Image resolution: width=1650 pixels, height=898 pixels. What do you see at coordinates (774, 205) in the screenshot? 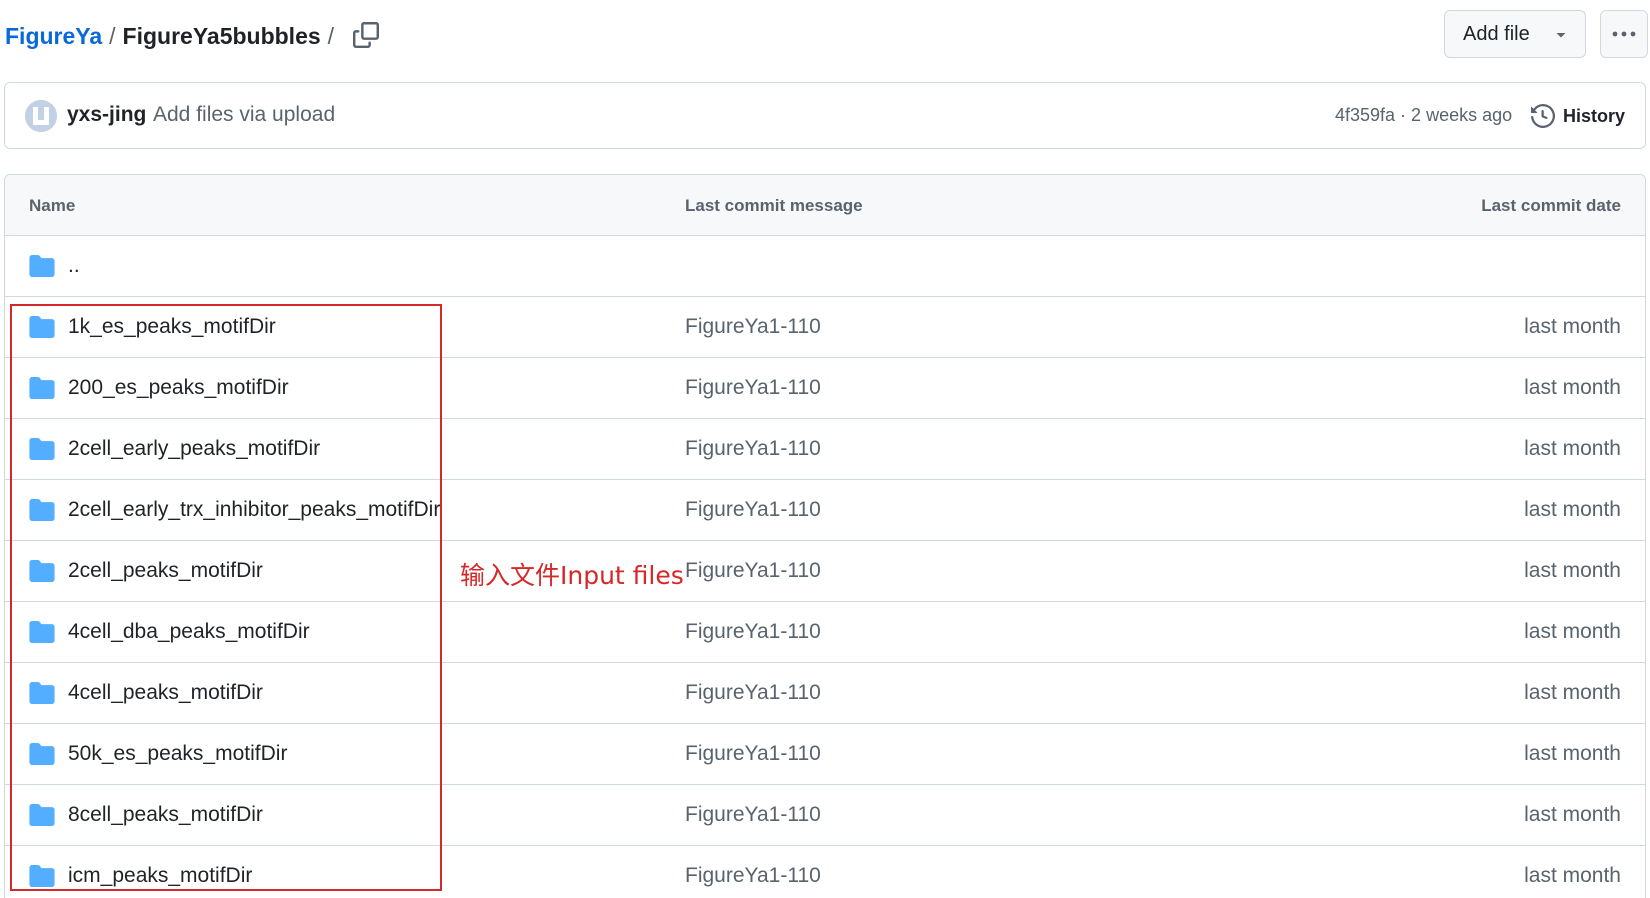
I see `column-header-message: Last commit message` at bounding box center [774, 205].